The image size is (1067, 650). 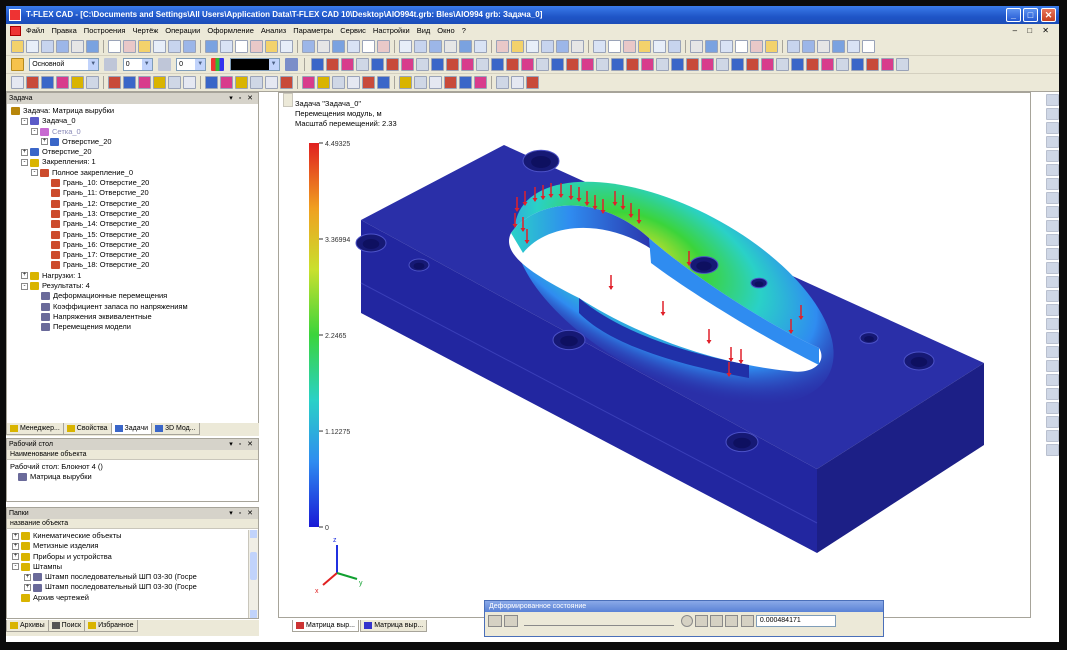 I want to click on menu-item: Сервис, so click(x=353, y=31).